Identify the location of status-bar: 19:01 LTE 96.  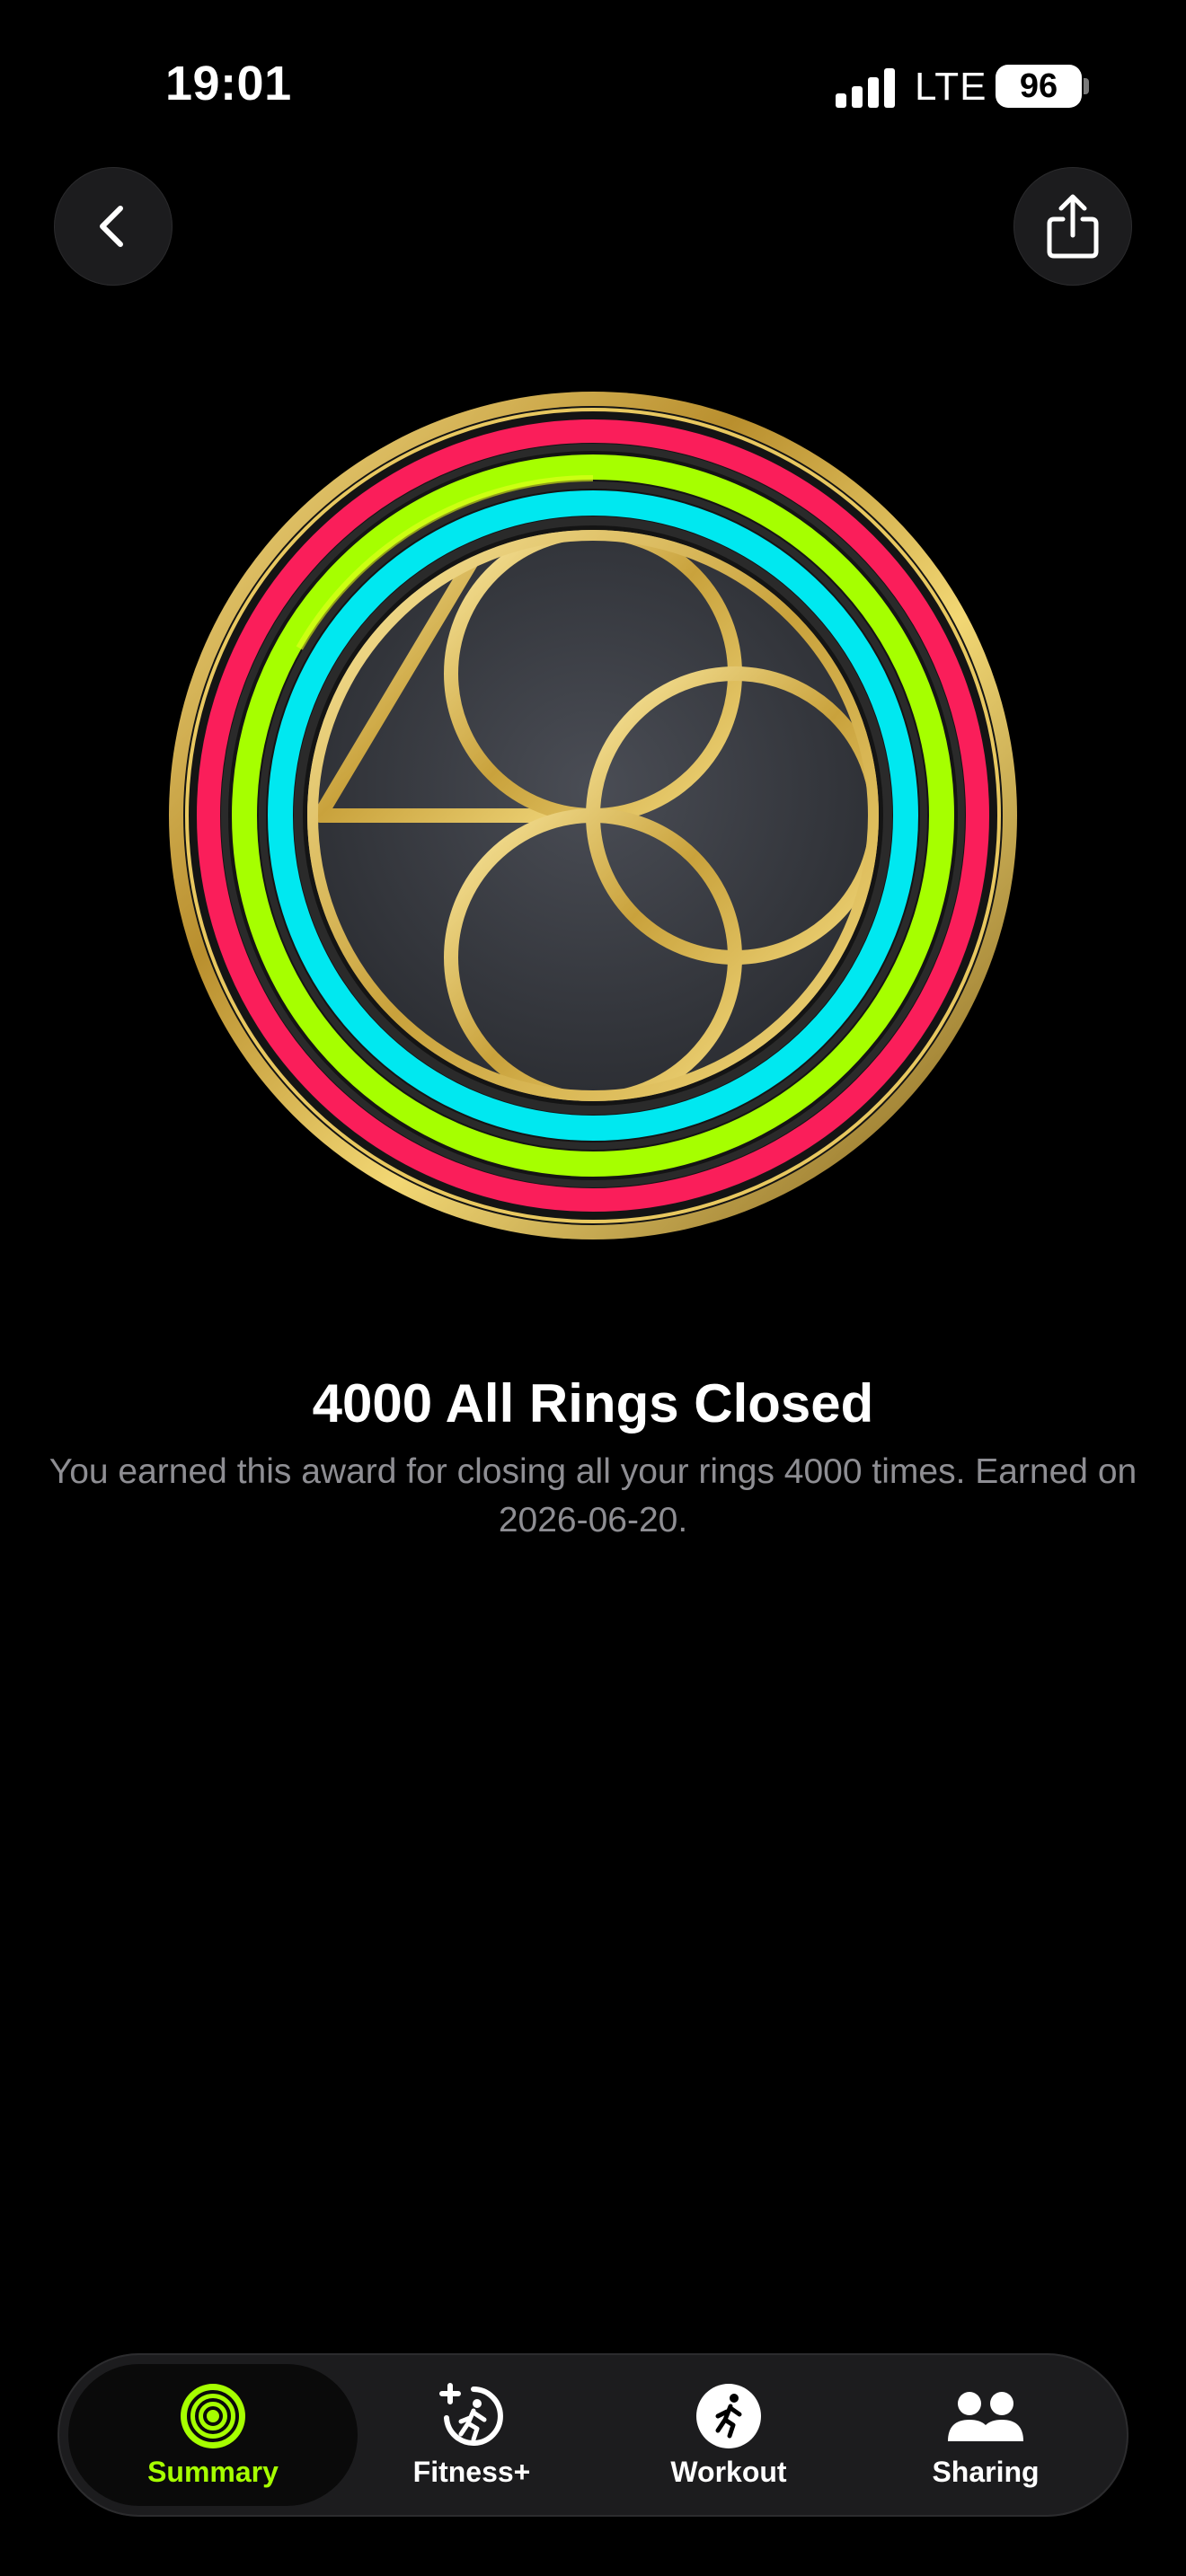
(593, 85).